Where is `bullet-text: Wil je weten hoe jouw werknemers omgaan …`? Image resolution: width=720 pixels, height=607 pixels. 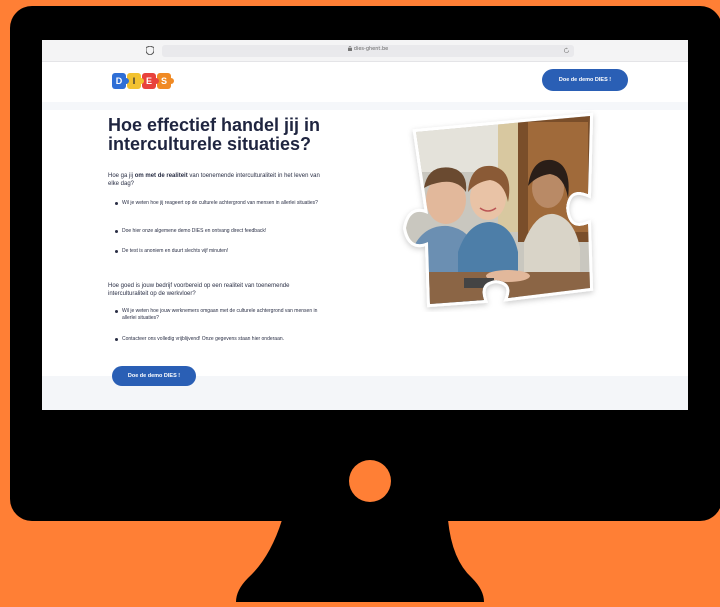 bullet-text: Wil je weten hoe jouw werknemers omgaan … is located at coordinates (220, 314).